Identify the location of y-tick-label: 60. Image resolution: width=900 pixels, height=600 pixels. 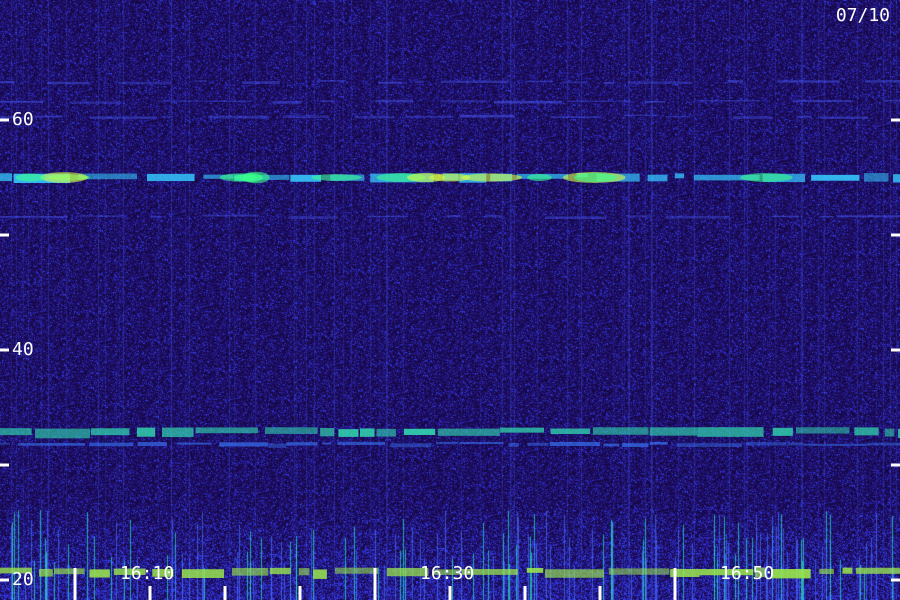
(23, 119).